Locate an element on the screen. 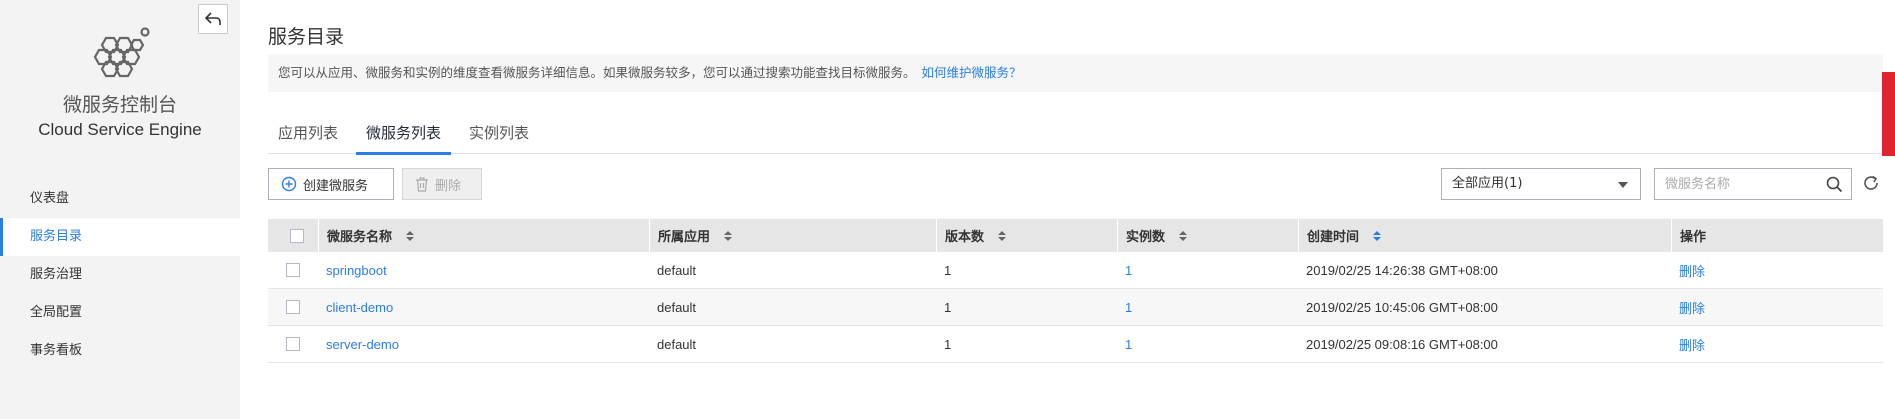  plus-circle-icon is located at coordinates (289, 184).